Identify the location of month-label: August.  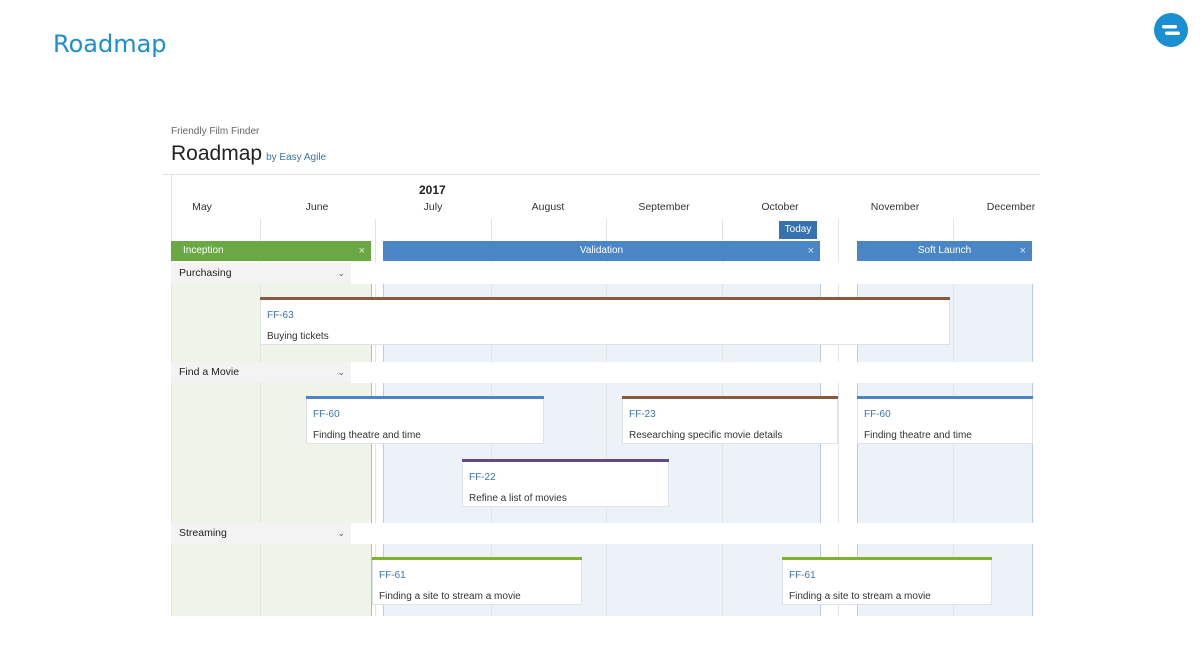
(548, 207).